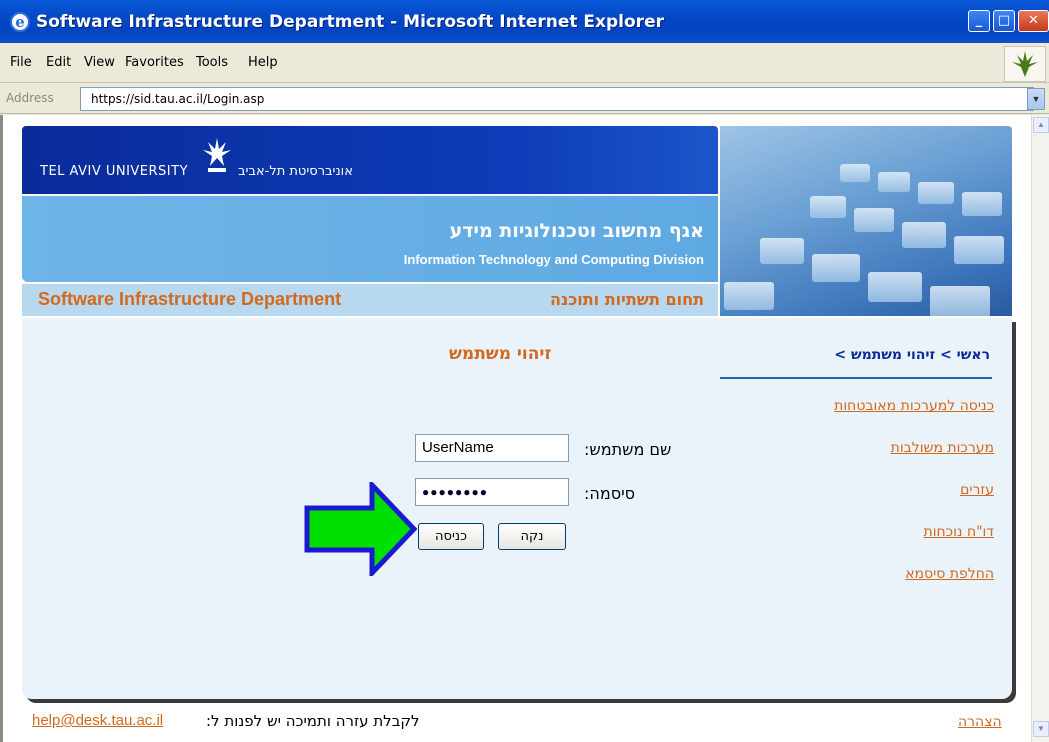 Image resolution: width=1049 pixels, height=742 pixels. I want to click on sidebar-link-change-password: החלפת סיסמא, so click(949, 574).